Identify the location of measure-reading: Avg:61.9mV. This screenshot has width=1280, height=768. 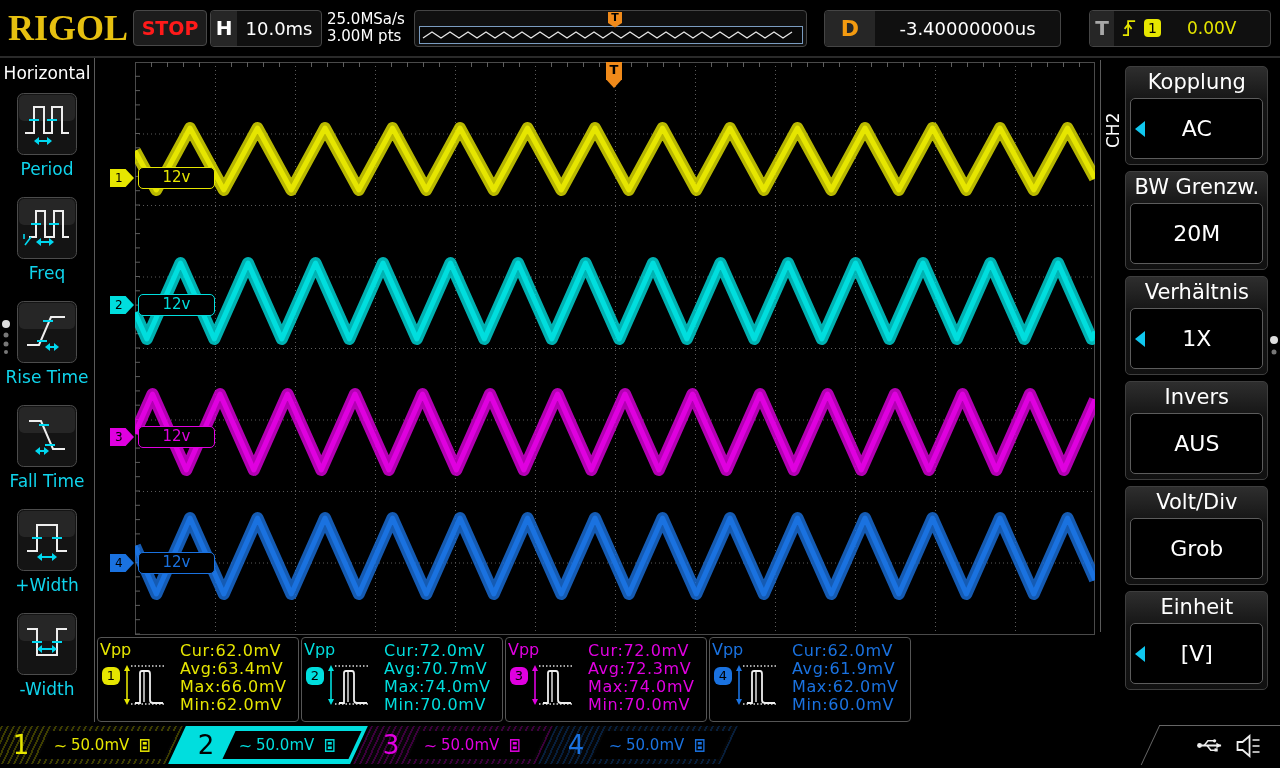
(844, 669).